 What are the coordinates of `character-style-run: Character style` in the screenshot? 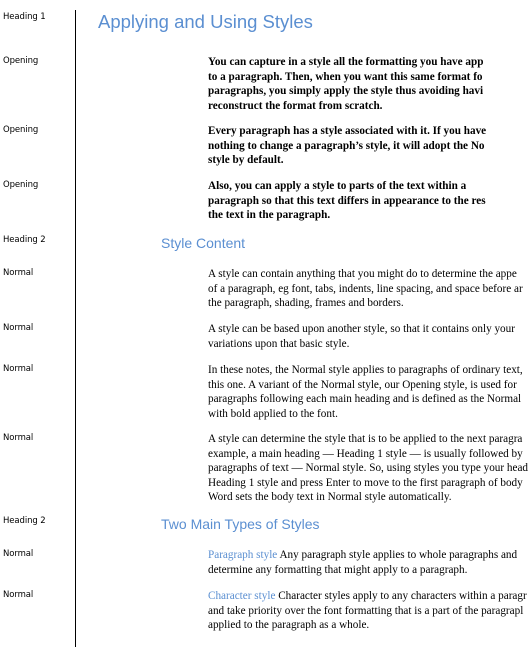 It's located at (242, 596).